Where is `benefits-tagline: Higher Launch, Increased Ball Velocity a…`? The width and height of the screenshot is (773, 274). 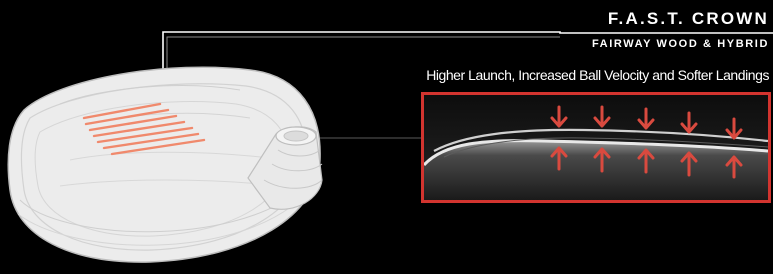 benefits-tagline: Higher Launch, Increased Ball Velocity a… is located at coordinates (597, 75).